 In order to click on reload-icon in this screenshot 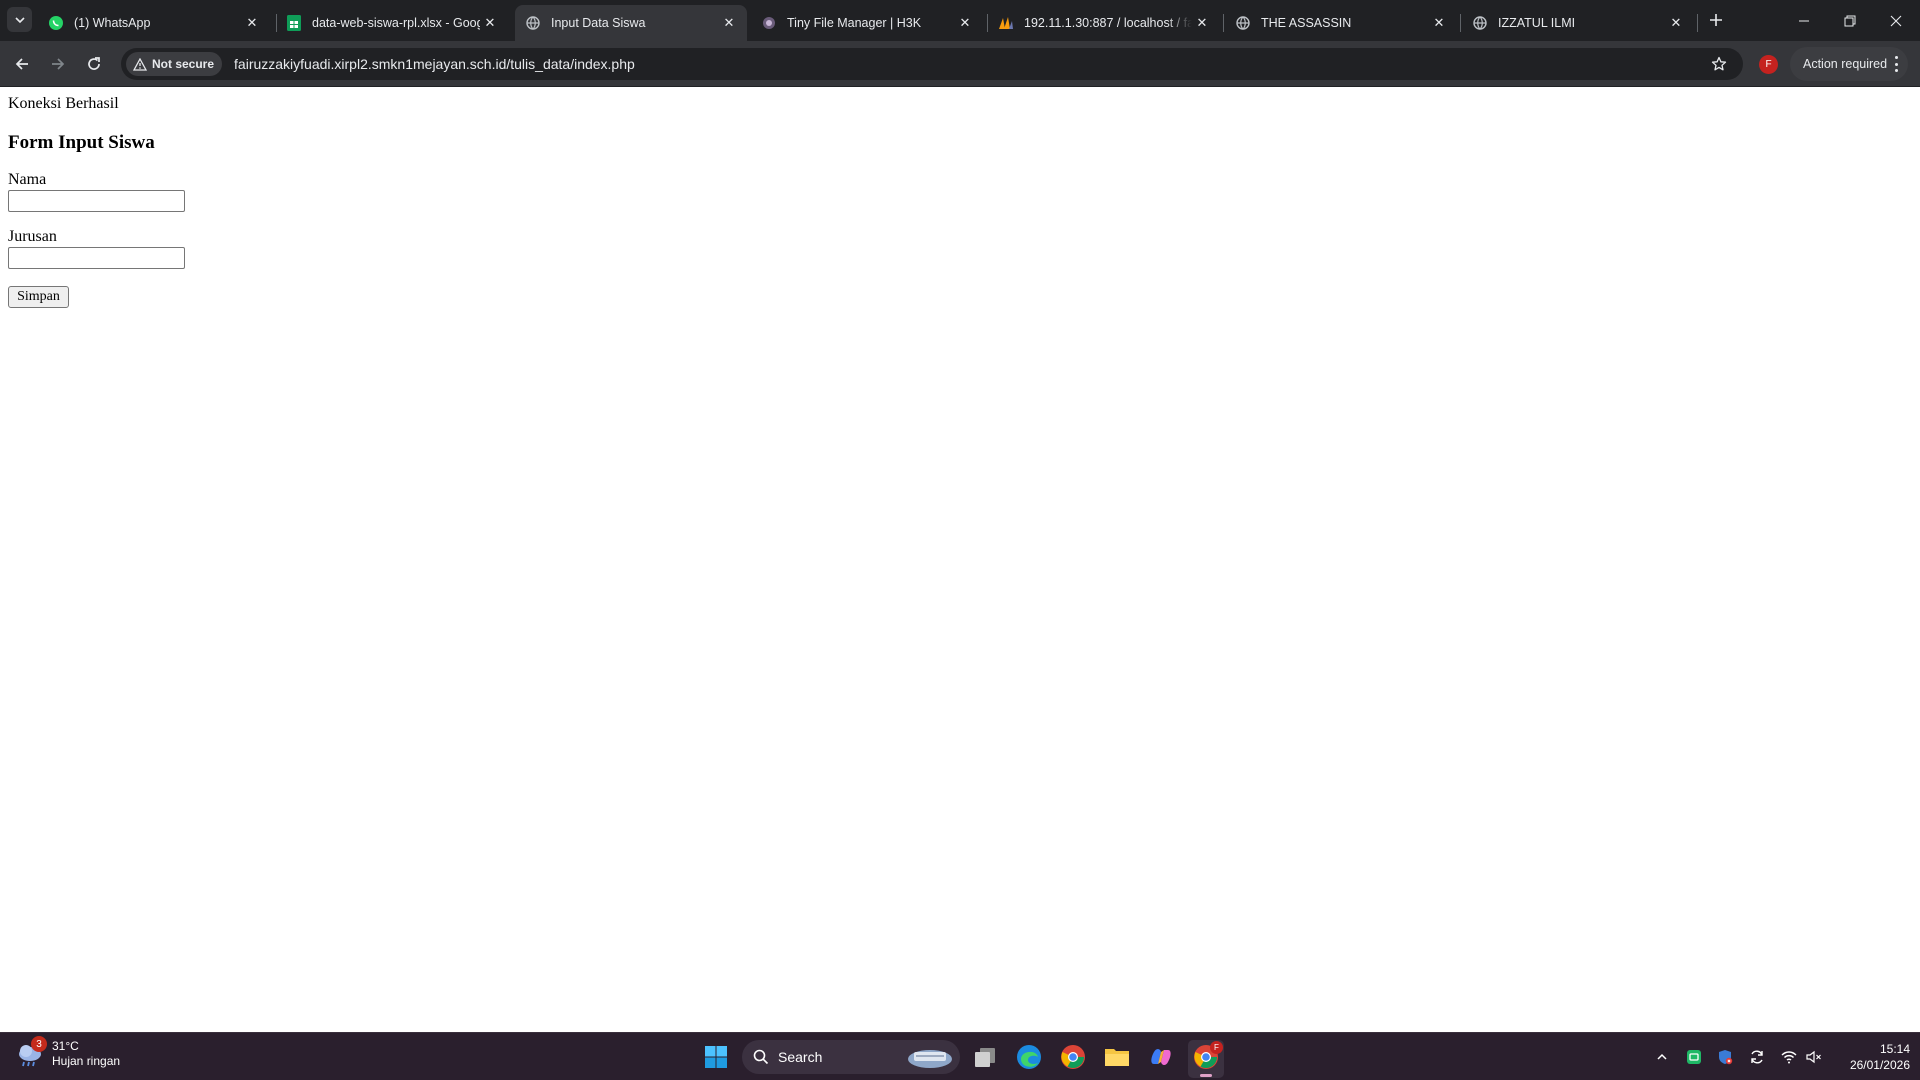, I will do `click(94, 63)`.